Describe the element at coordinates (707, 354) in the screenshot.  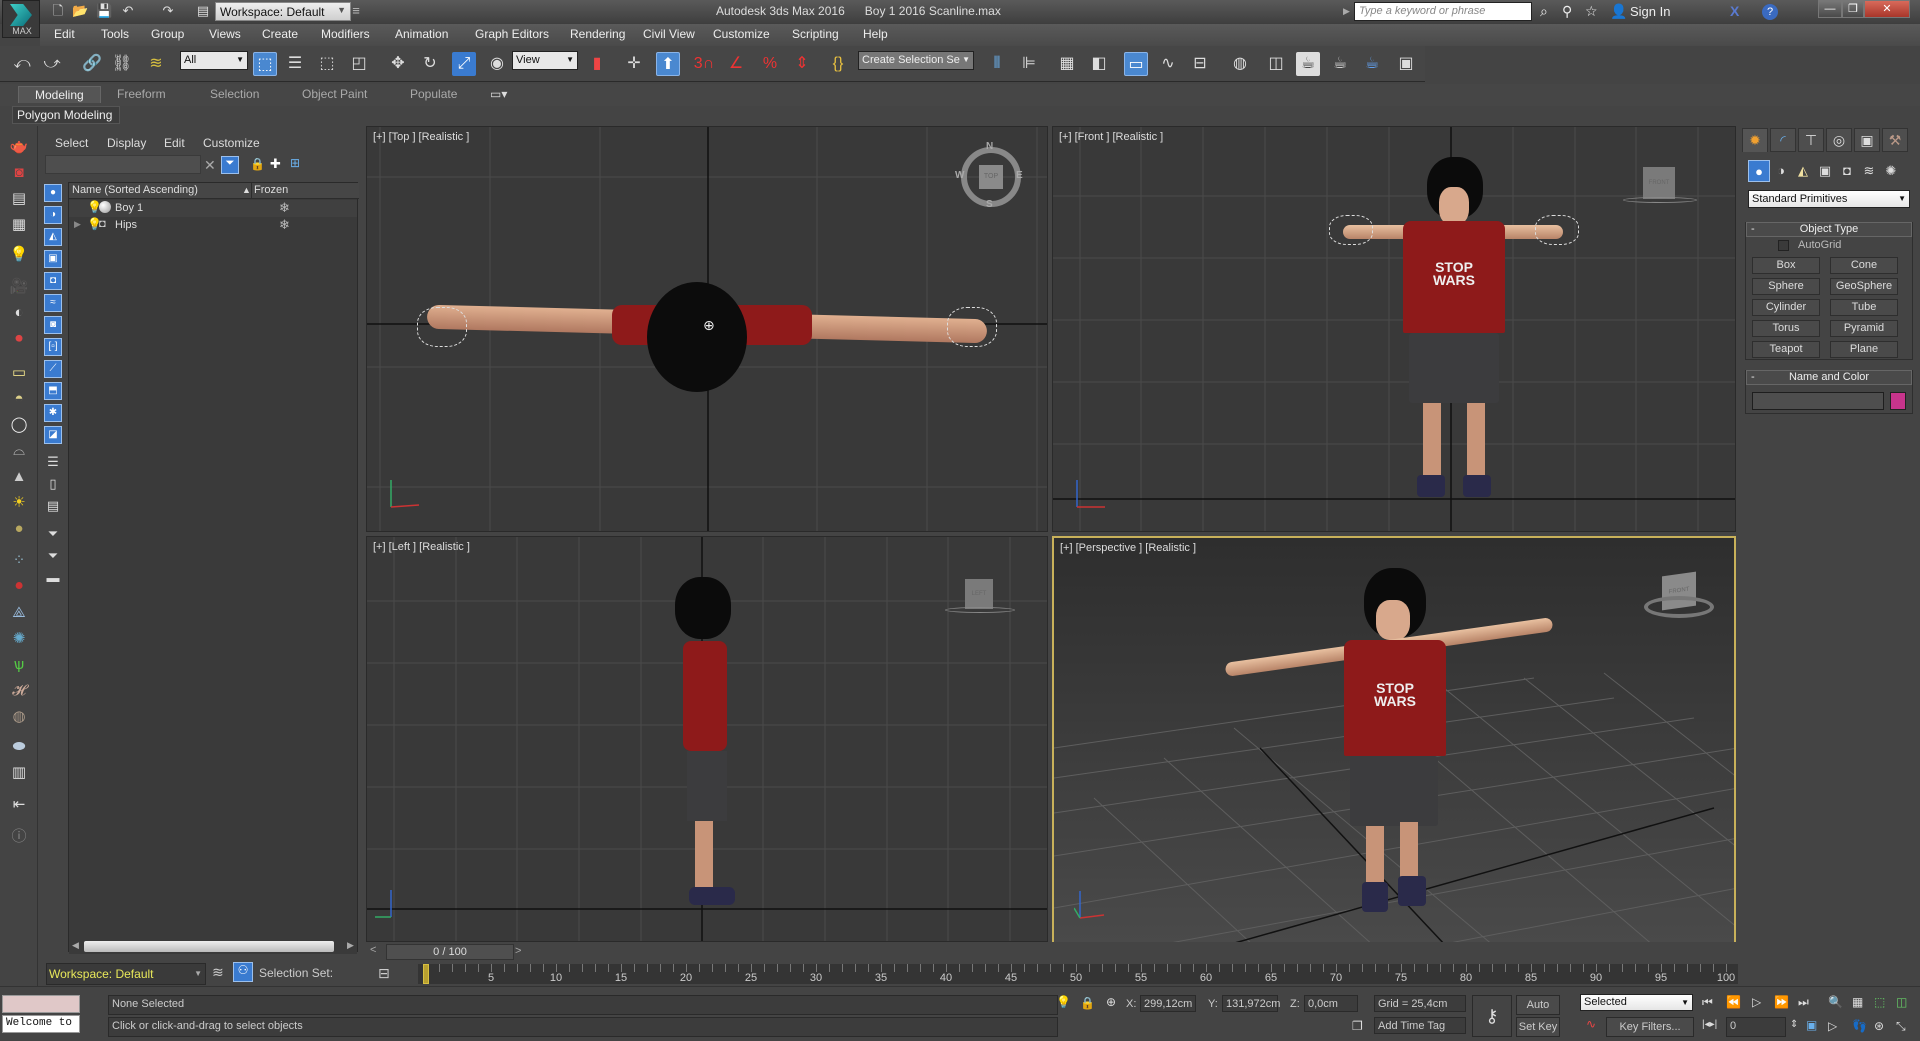
I see `character-model` at that location.